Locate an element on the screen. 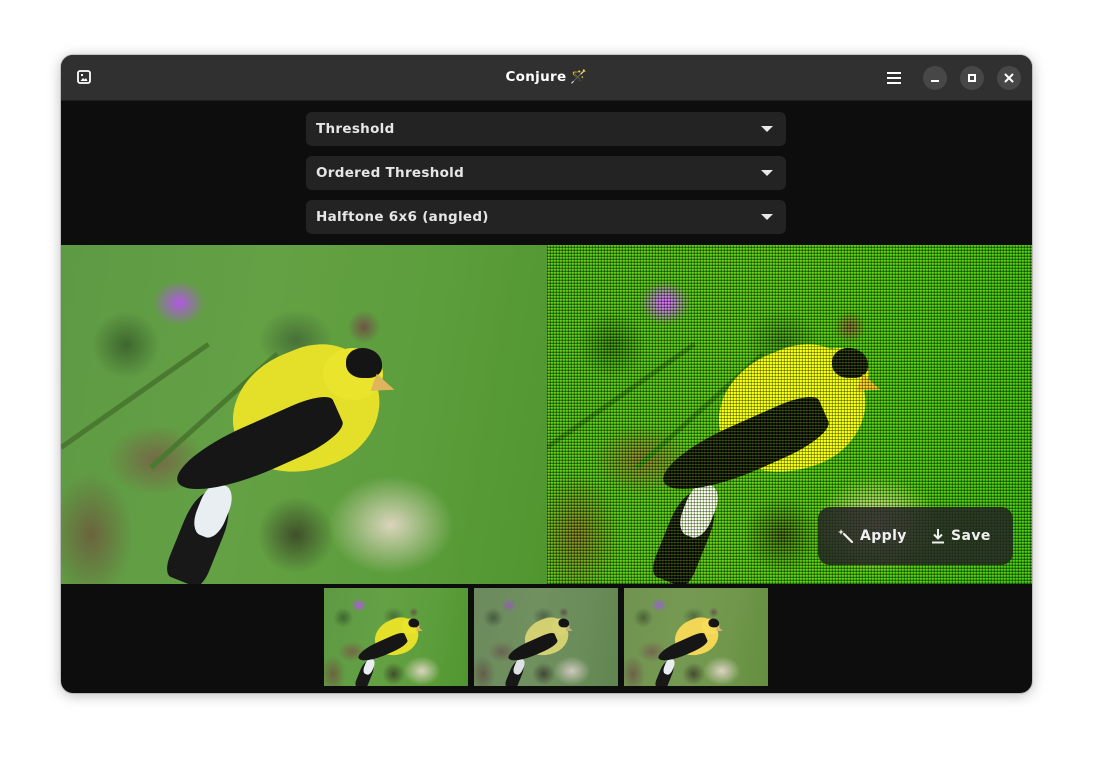  headerbar: Conjure 🪄 is located at coordinates (546, 78).